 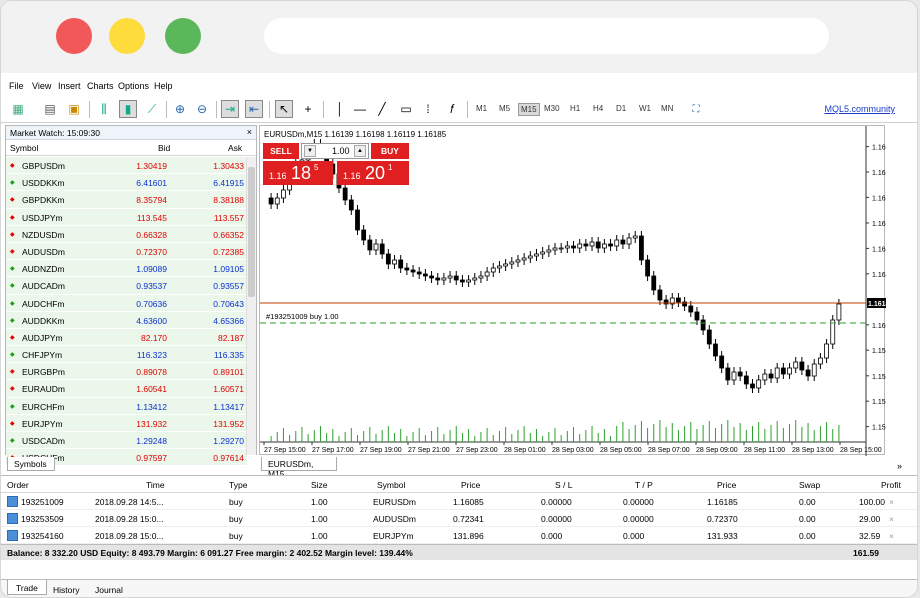 What do you see at coordinates (128, 109) in the screenshot?
I see `candlestick-icon: ▮` at bounding box center [128, 109].